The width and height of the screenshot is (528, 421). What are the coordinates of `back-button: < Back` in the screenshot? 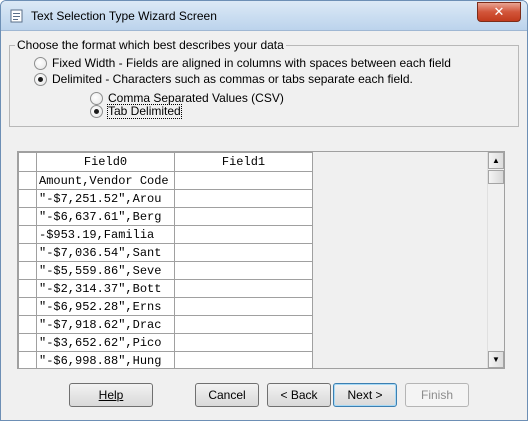 It's located at (299, 395).